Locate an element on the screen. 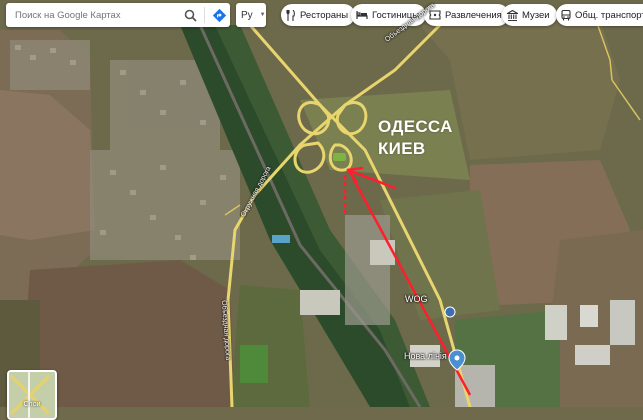 The width and height of the screenshot is (643, 420). museum-icon is located at coordinates (512, 15).